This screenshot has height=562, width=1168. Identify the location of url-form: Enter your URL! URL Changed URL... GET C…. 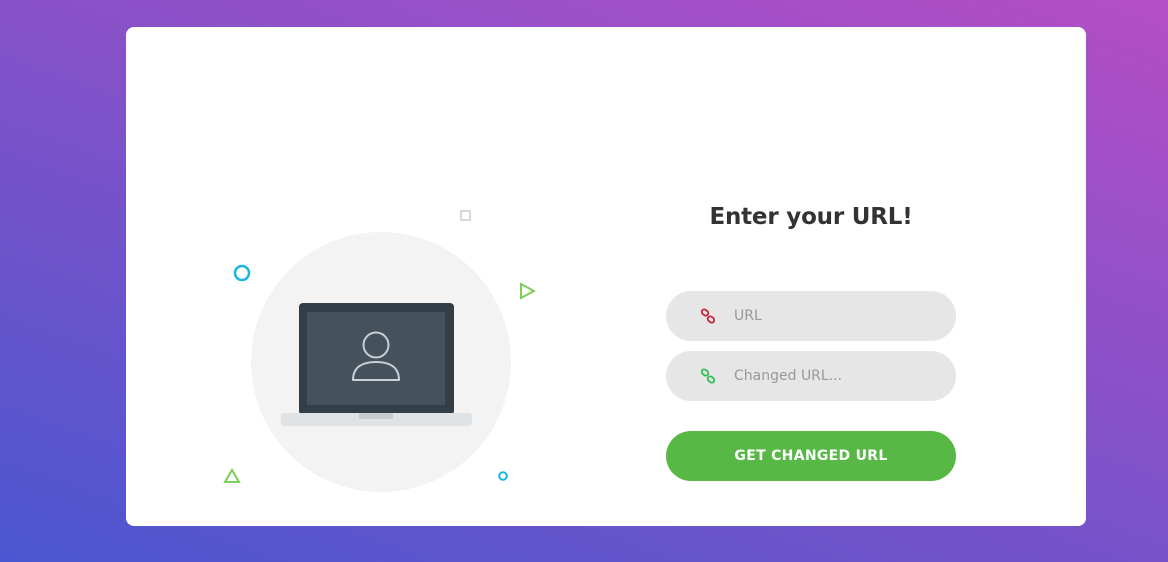
(811, 339).